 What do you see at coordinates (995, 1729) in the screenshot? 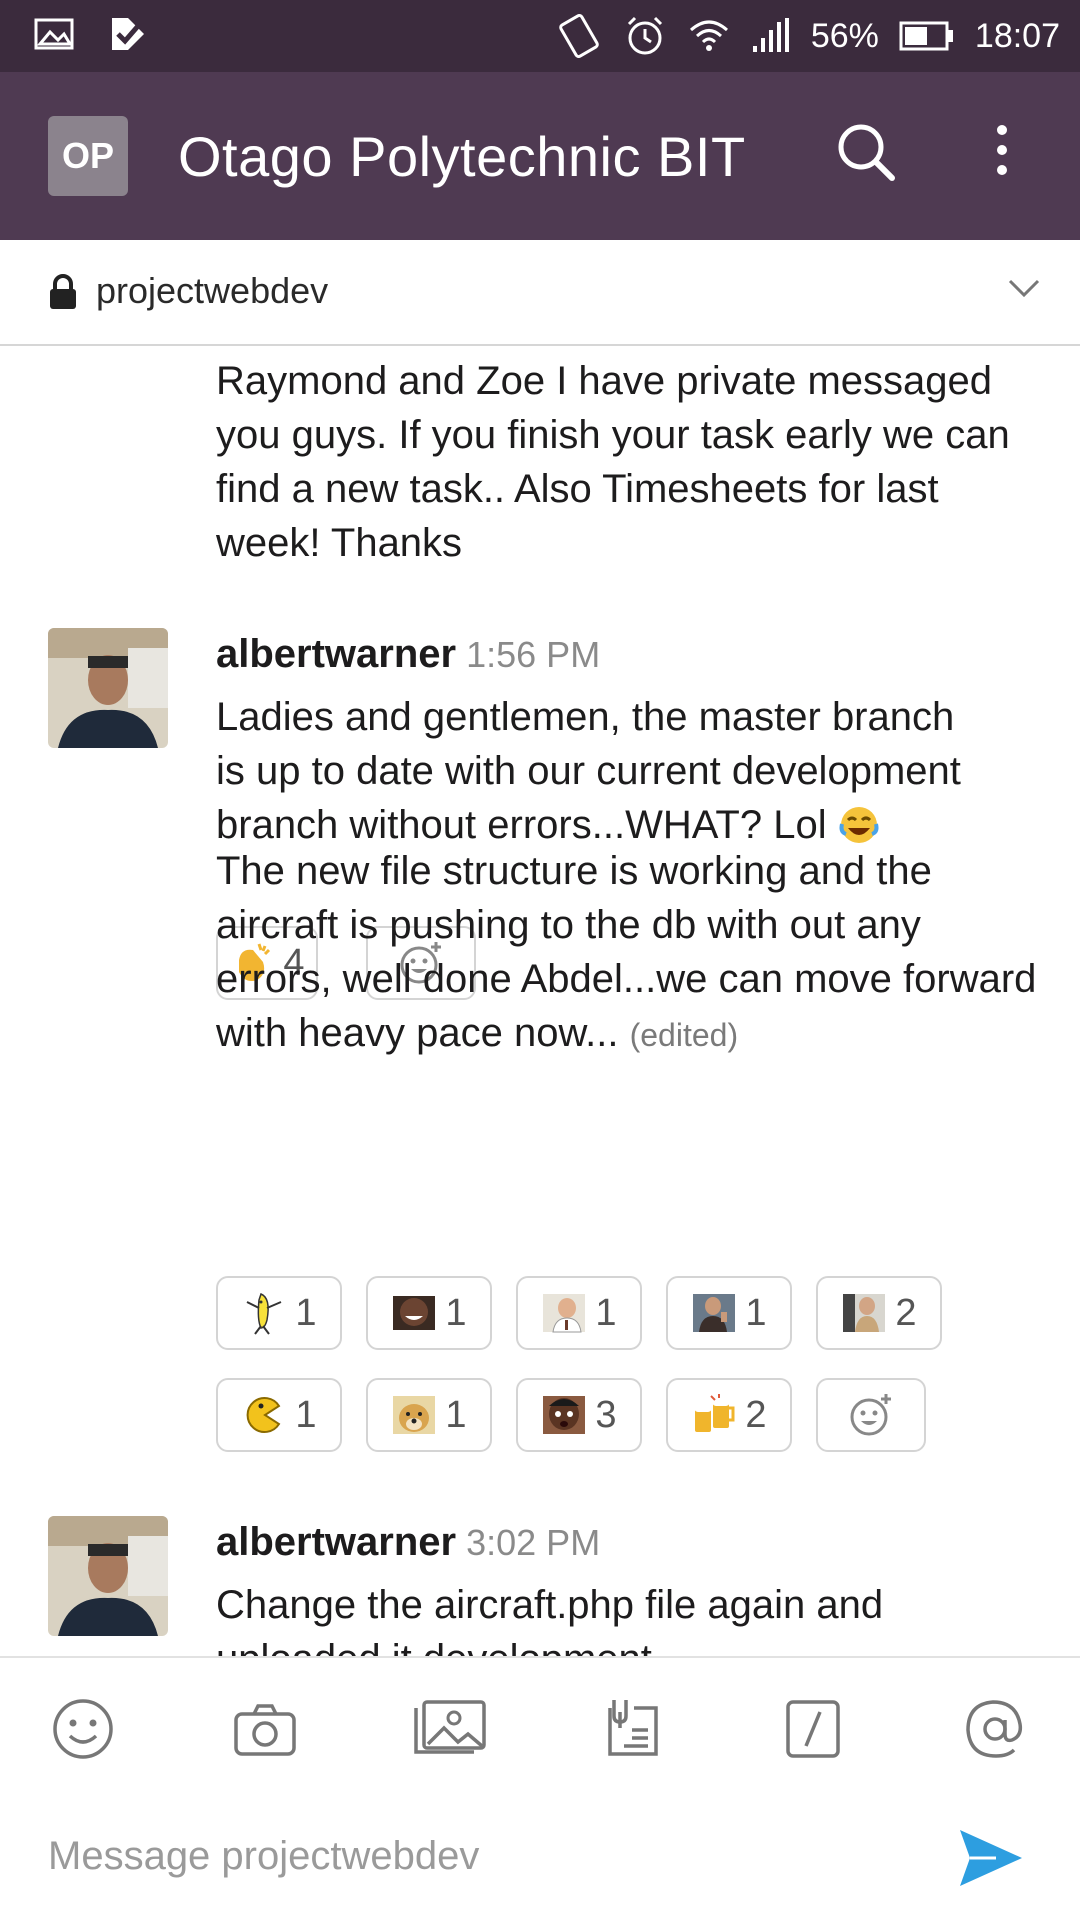
I see `mention-icon` at bounding box center [995, 1729].